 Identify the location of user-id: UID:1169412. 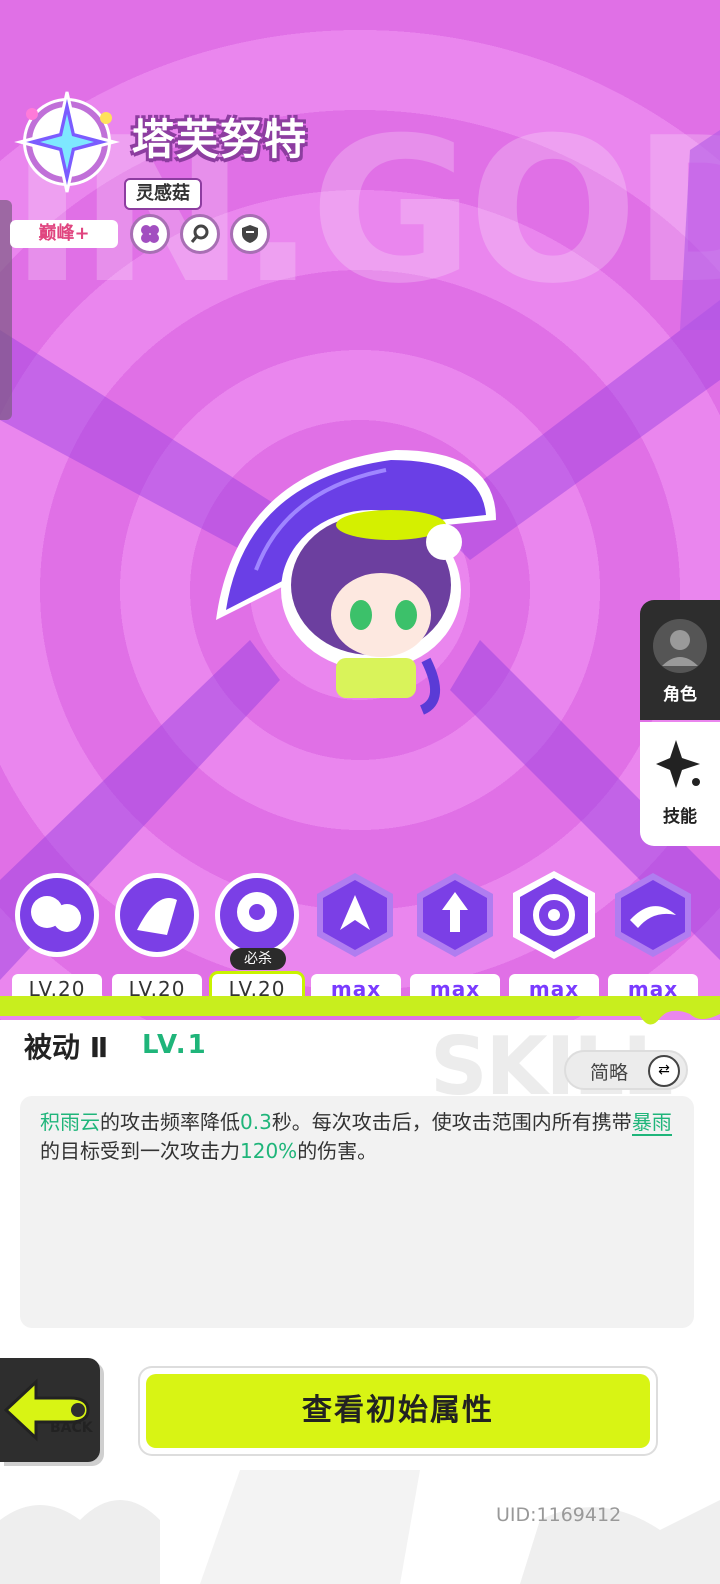
(559, 1515).